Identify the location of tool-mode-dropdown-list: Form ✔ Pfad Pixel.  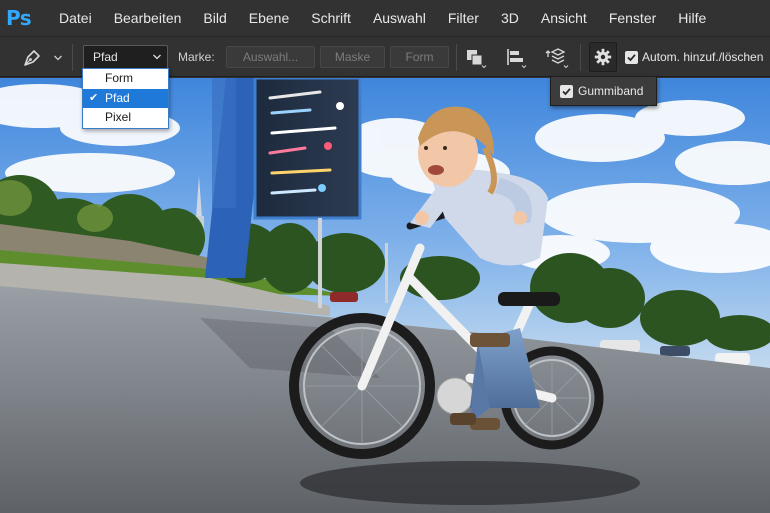
(125, 98).